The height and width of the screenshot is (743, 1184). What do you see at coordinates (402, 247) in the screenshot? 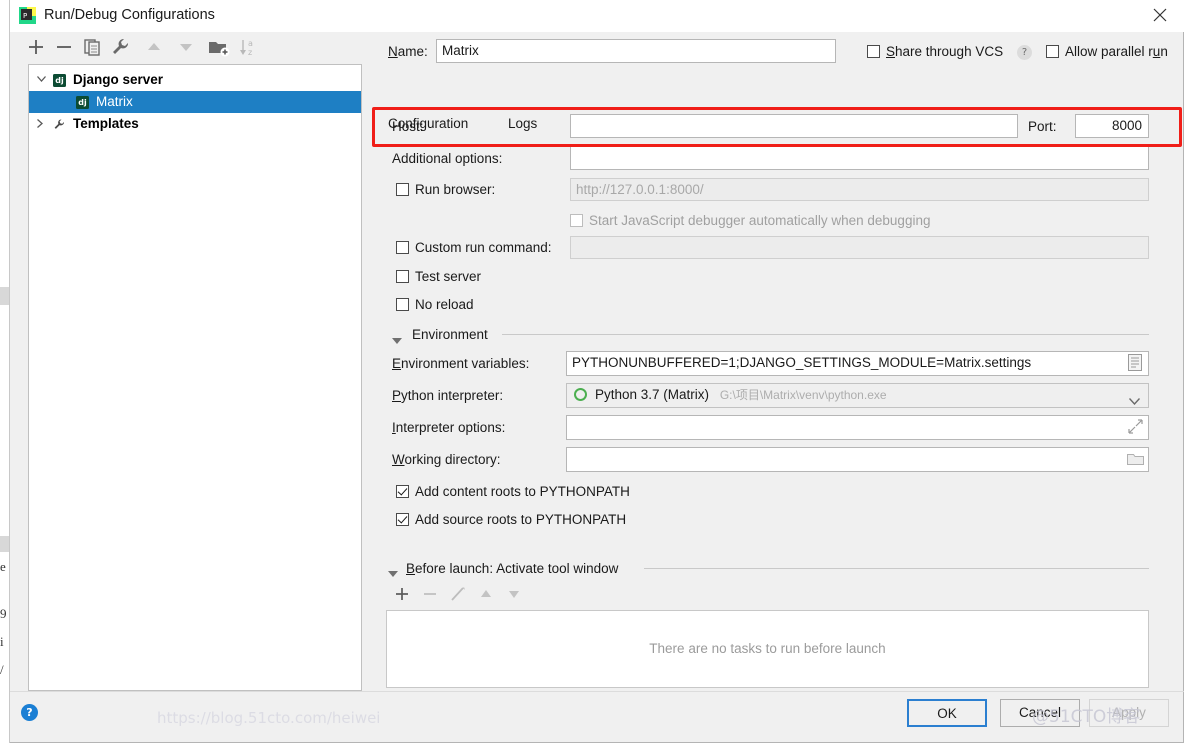
I see `custom-run-command-checkbox` at bounding box center [402, 247].